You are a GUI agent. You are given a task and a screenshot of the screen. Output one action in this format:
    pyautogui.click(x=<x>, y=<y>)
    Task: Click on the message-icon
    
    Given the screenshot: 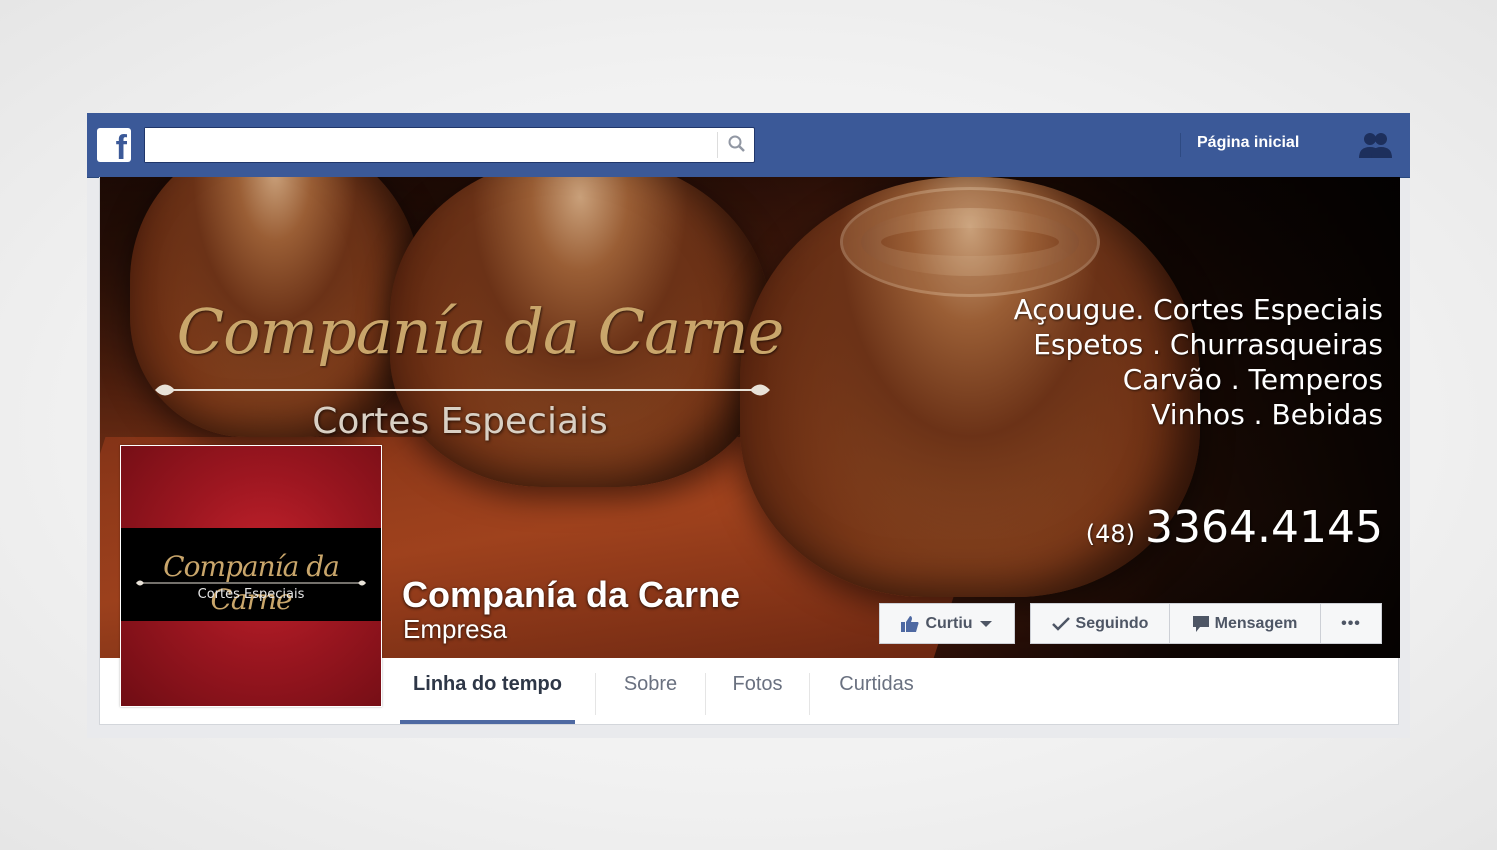 What is the action you would take?
    pyautogui.click(x=1200, y=623)
    